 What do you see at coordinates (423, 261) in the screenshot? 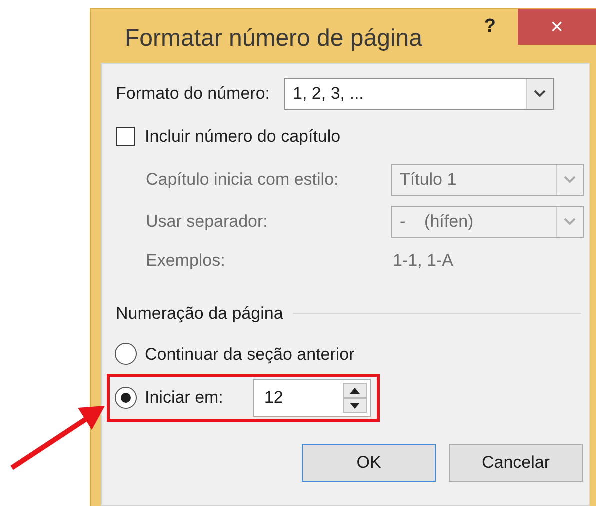
I see `example-text: 1-1, 1-A` at bounding box center [423, 261].